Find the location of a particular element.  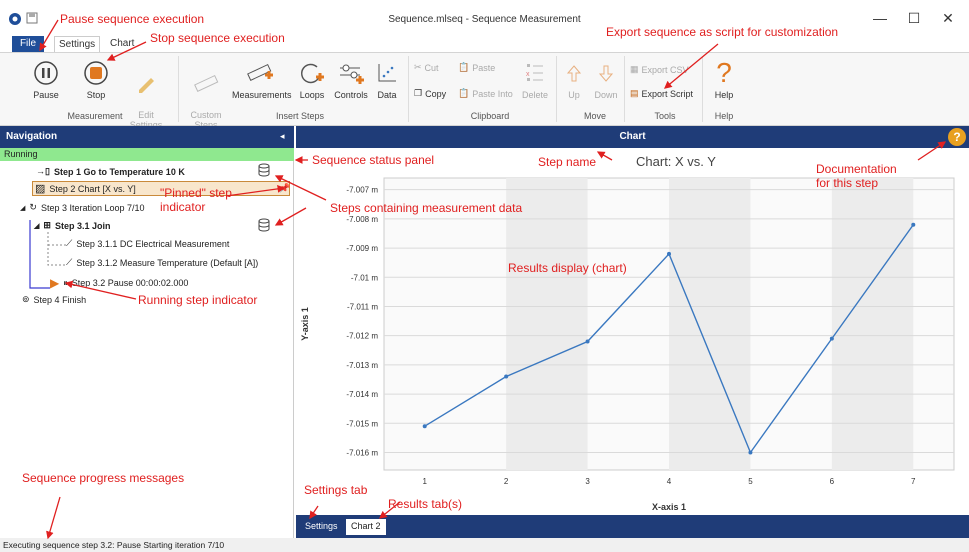

thermometer-arrow-icon: →▯ is located at coordinates (43, 171).